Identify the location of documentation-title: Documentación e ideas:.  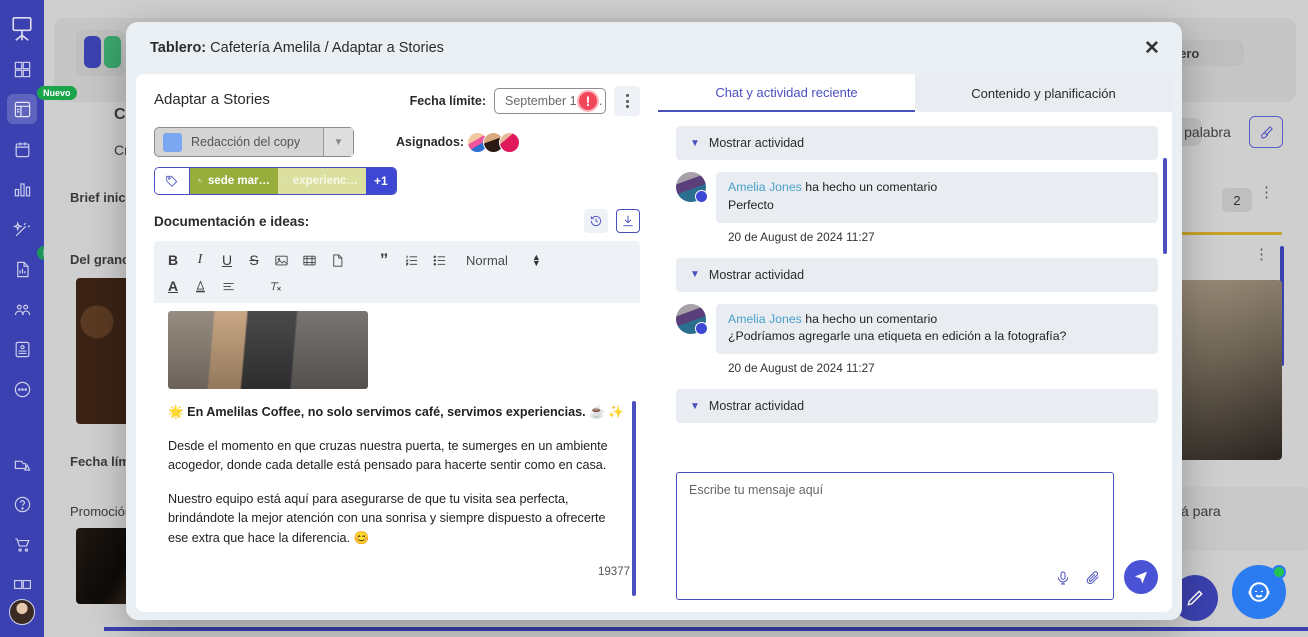
(232, 221).